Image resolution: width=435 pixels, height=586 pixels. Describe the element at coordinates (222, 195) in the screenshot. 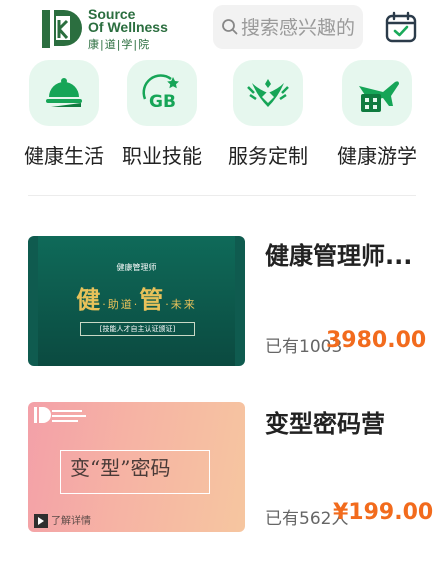

I see `section-divider` at that location.